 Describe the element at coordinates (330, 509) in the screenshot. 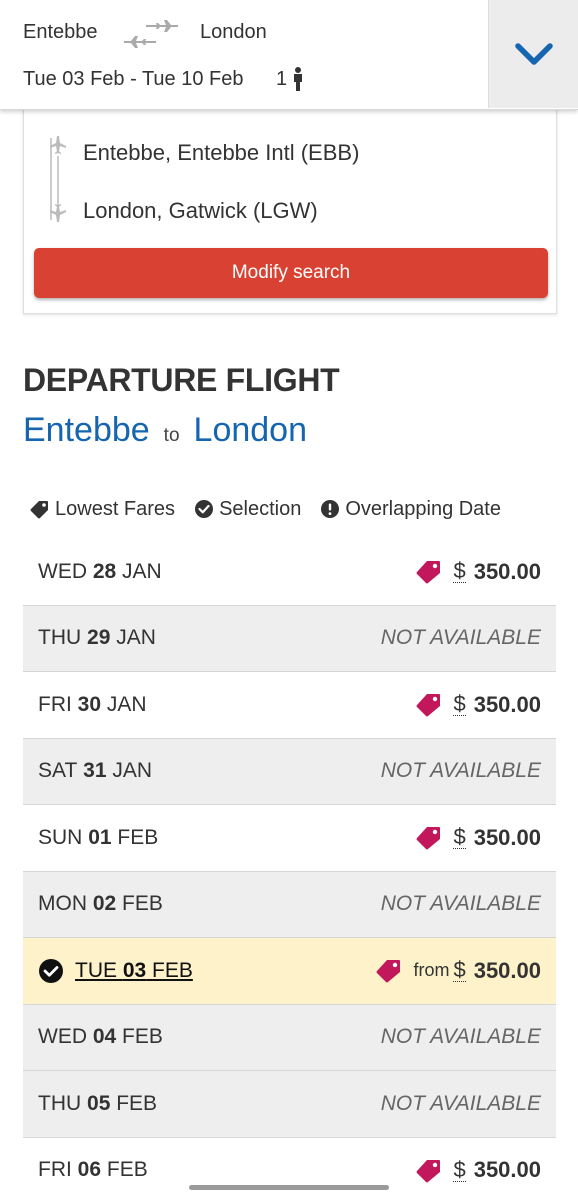

I see `exclamation-circle-icon` at that location.